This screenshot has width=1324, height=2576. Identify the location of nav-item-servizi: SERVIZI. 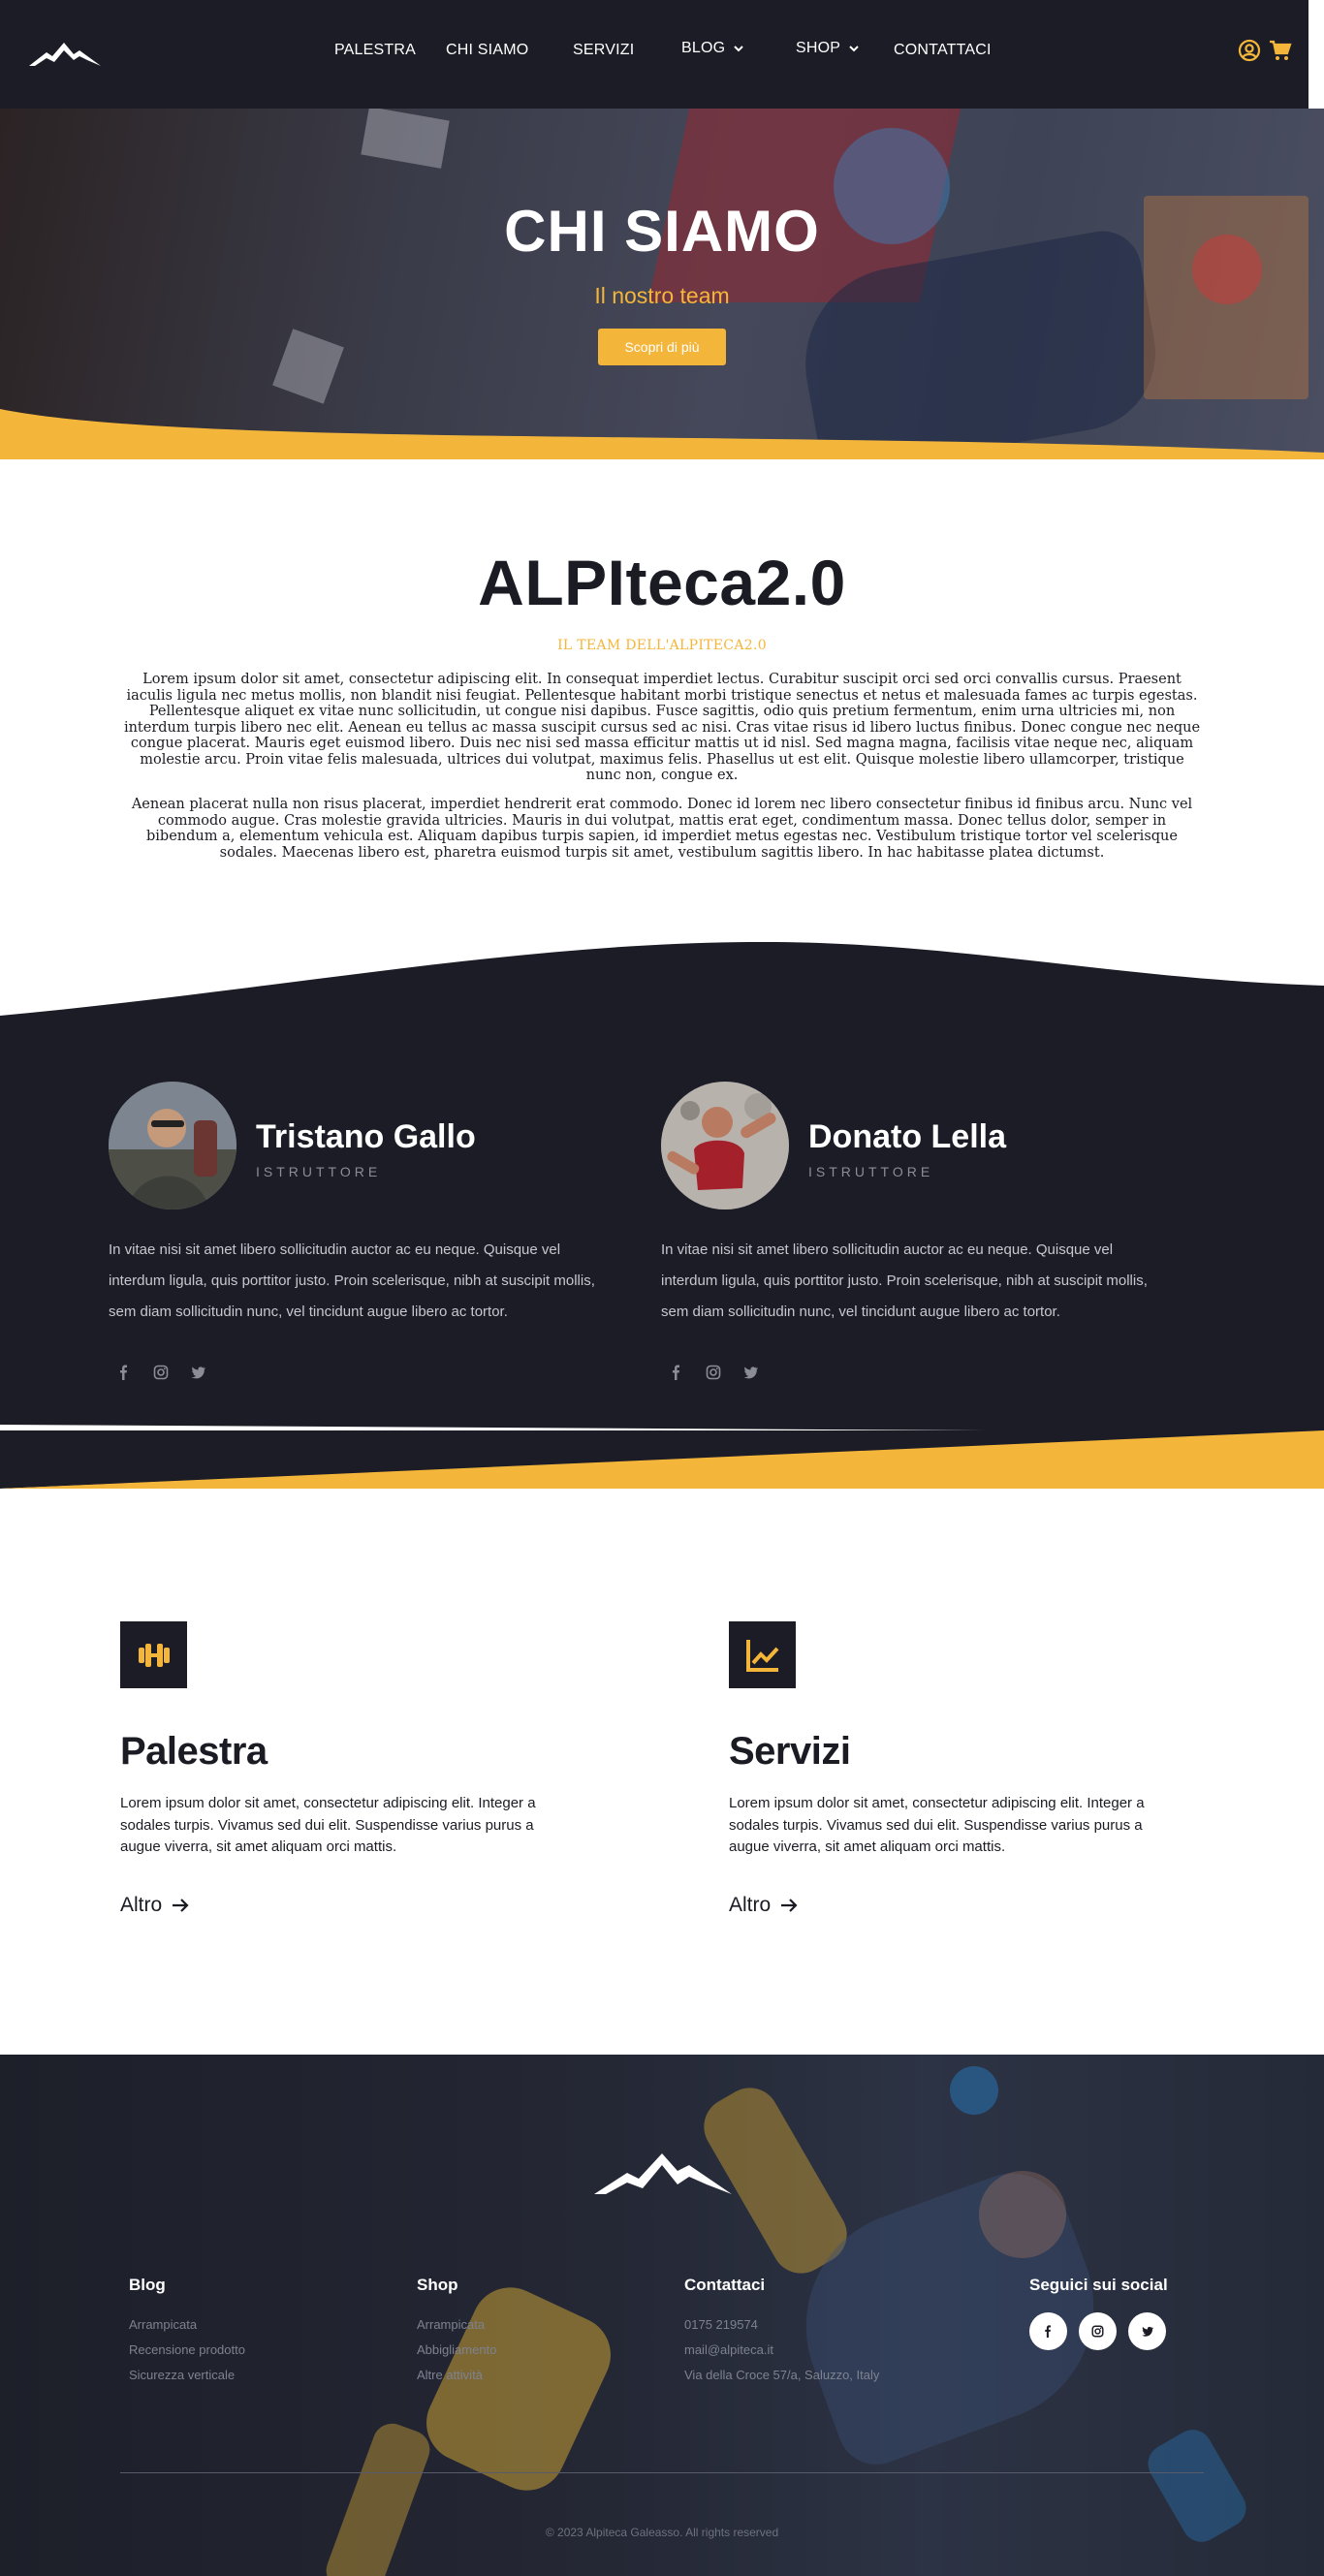
(603, 50).